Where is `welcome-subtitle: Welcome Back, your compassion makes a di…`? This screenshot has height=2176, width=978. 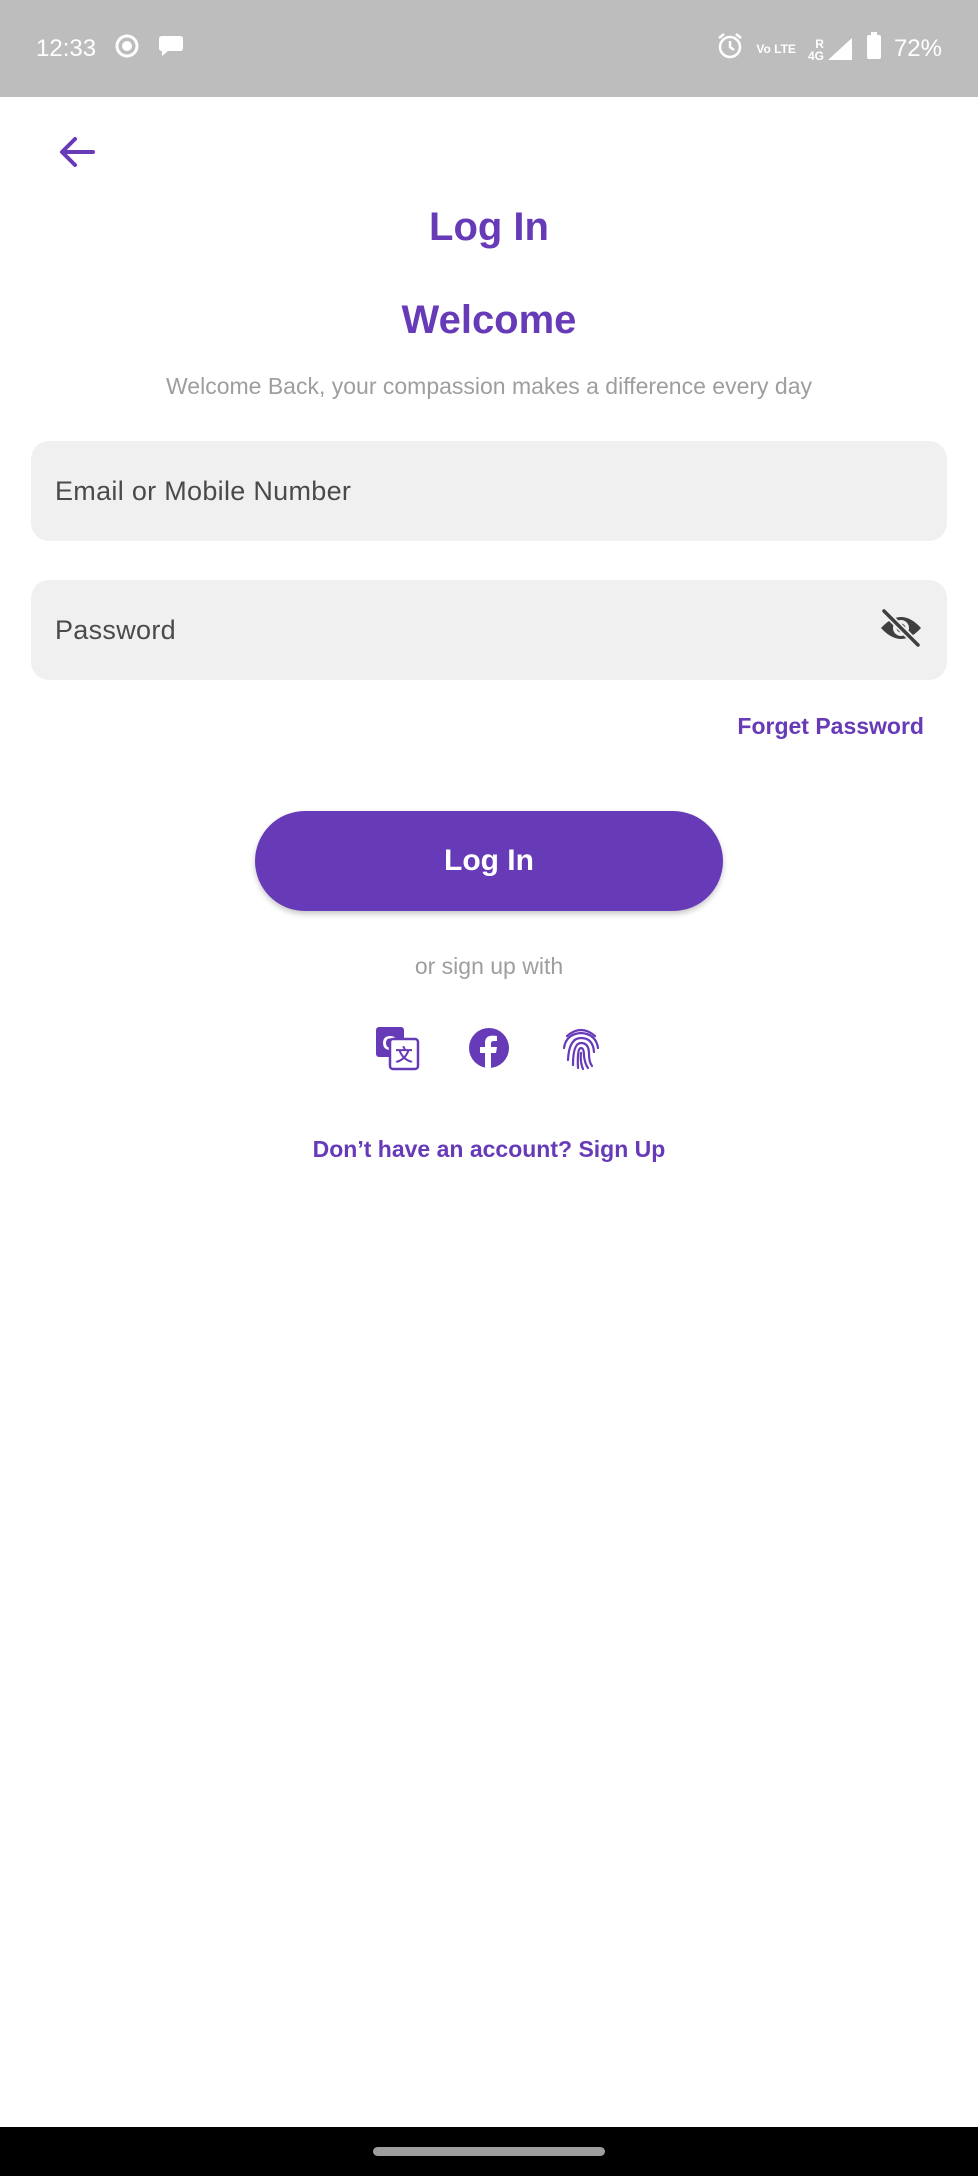
welcome-subtitle: Welcome Back, your compassion makes a di… is located at coordinates (489, 386).